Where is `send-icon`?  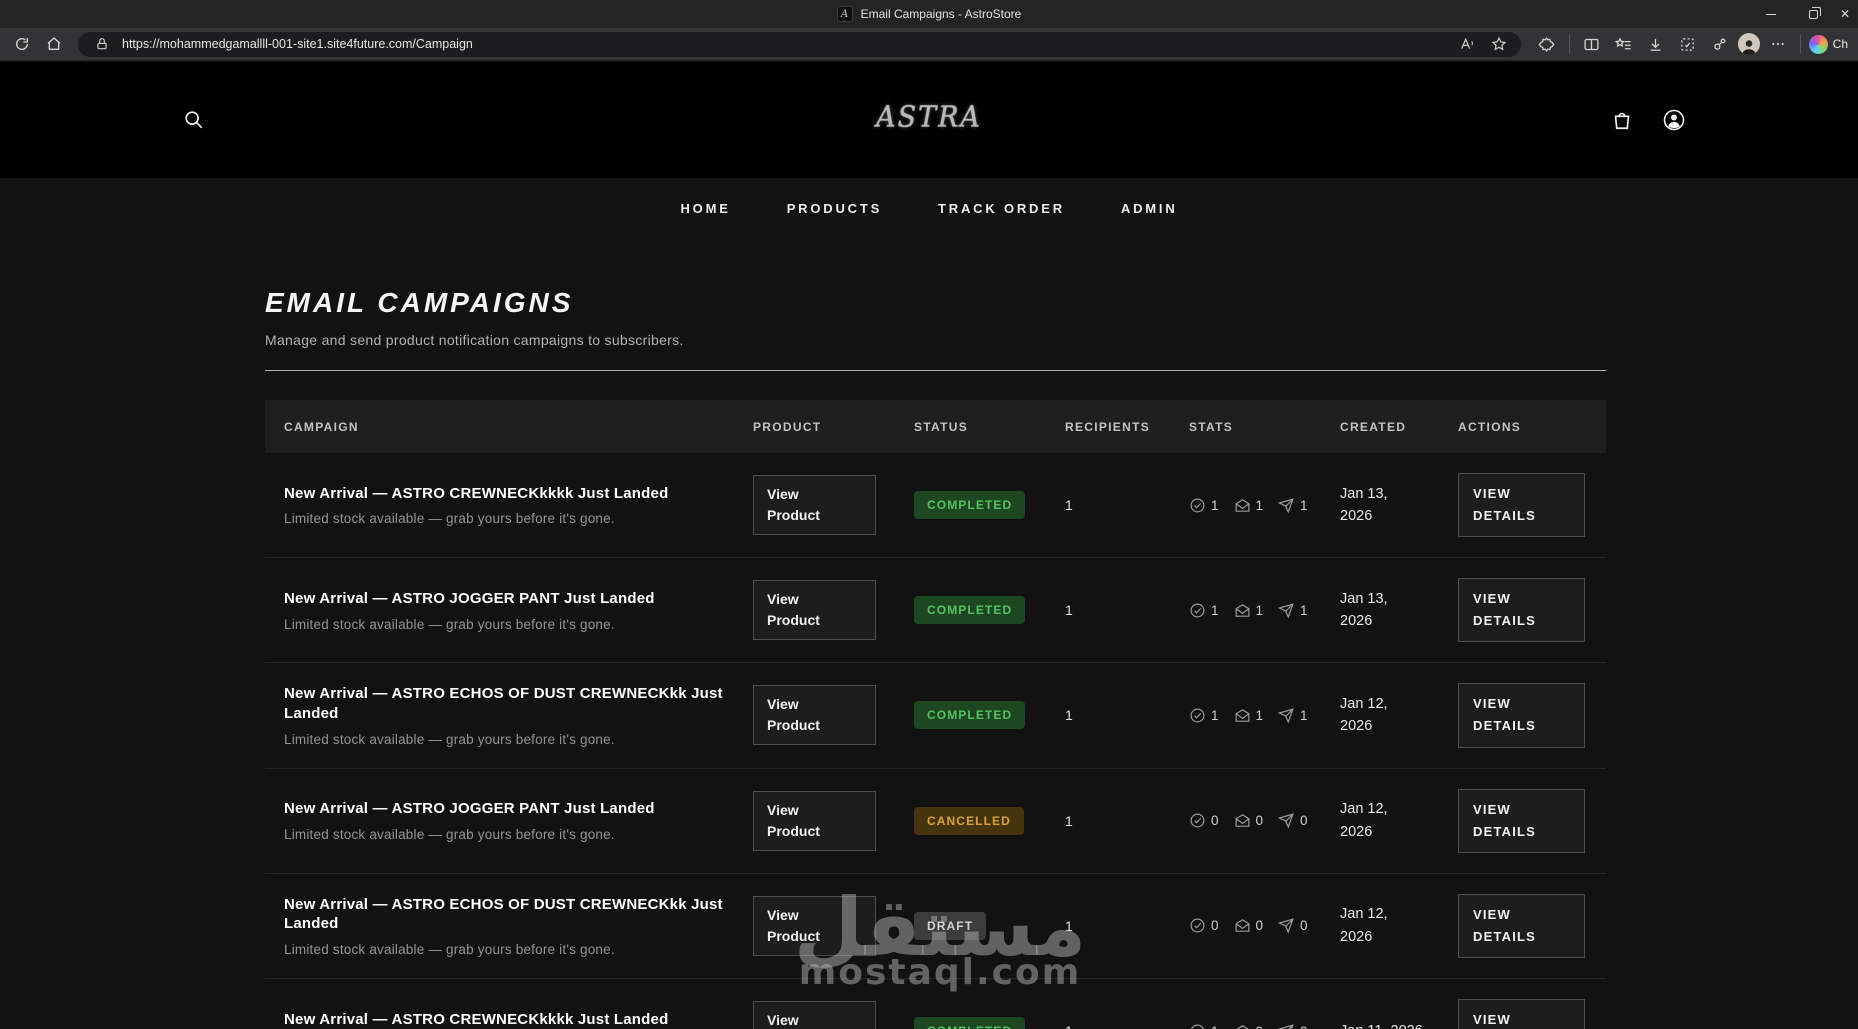
send-icon is located at coordinates (1286, 716).